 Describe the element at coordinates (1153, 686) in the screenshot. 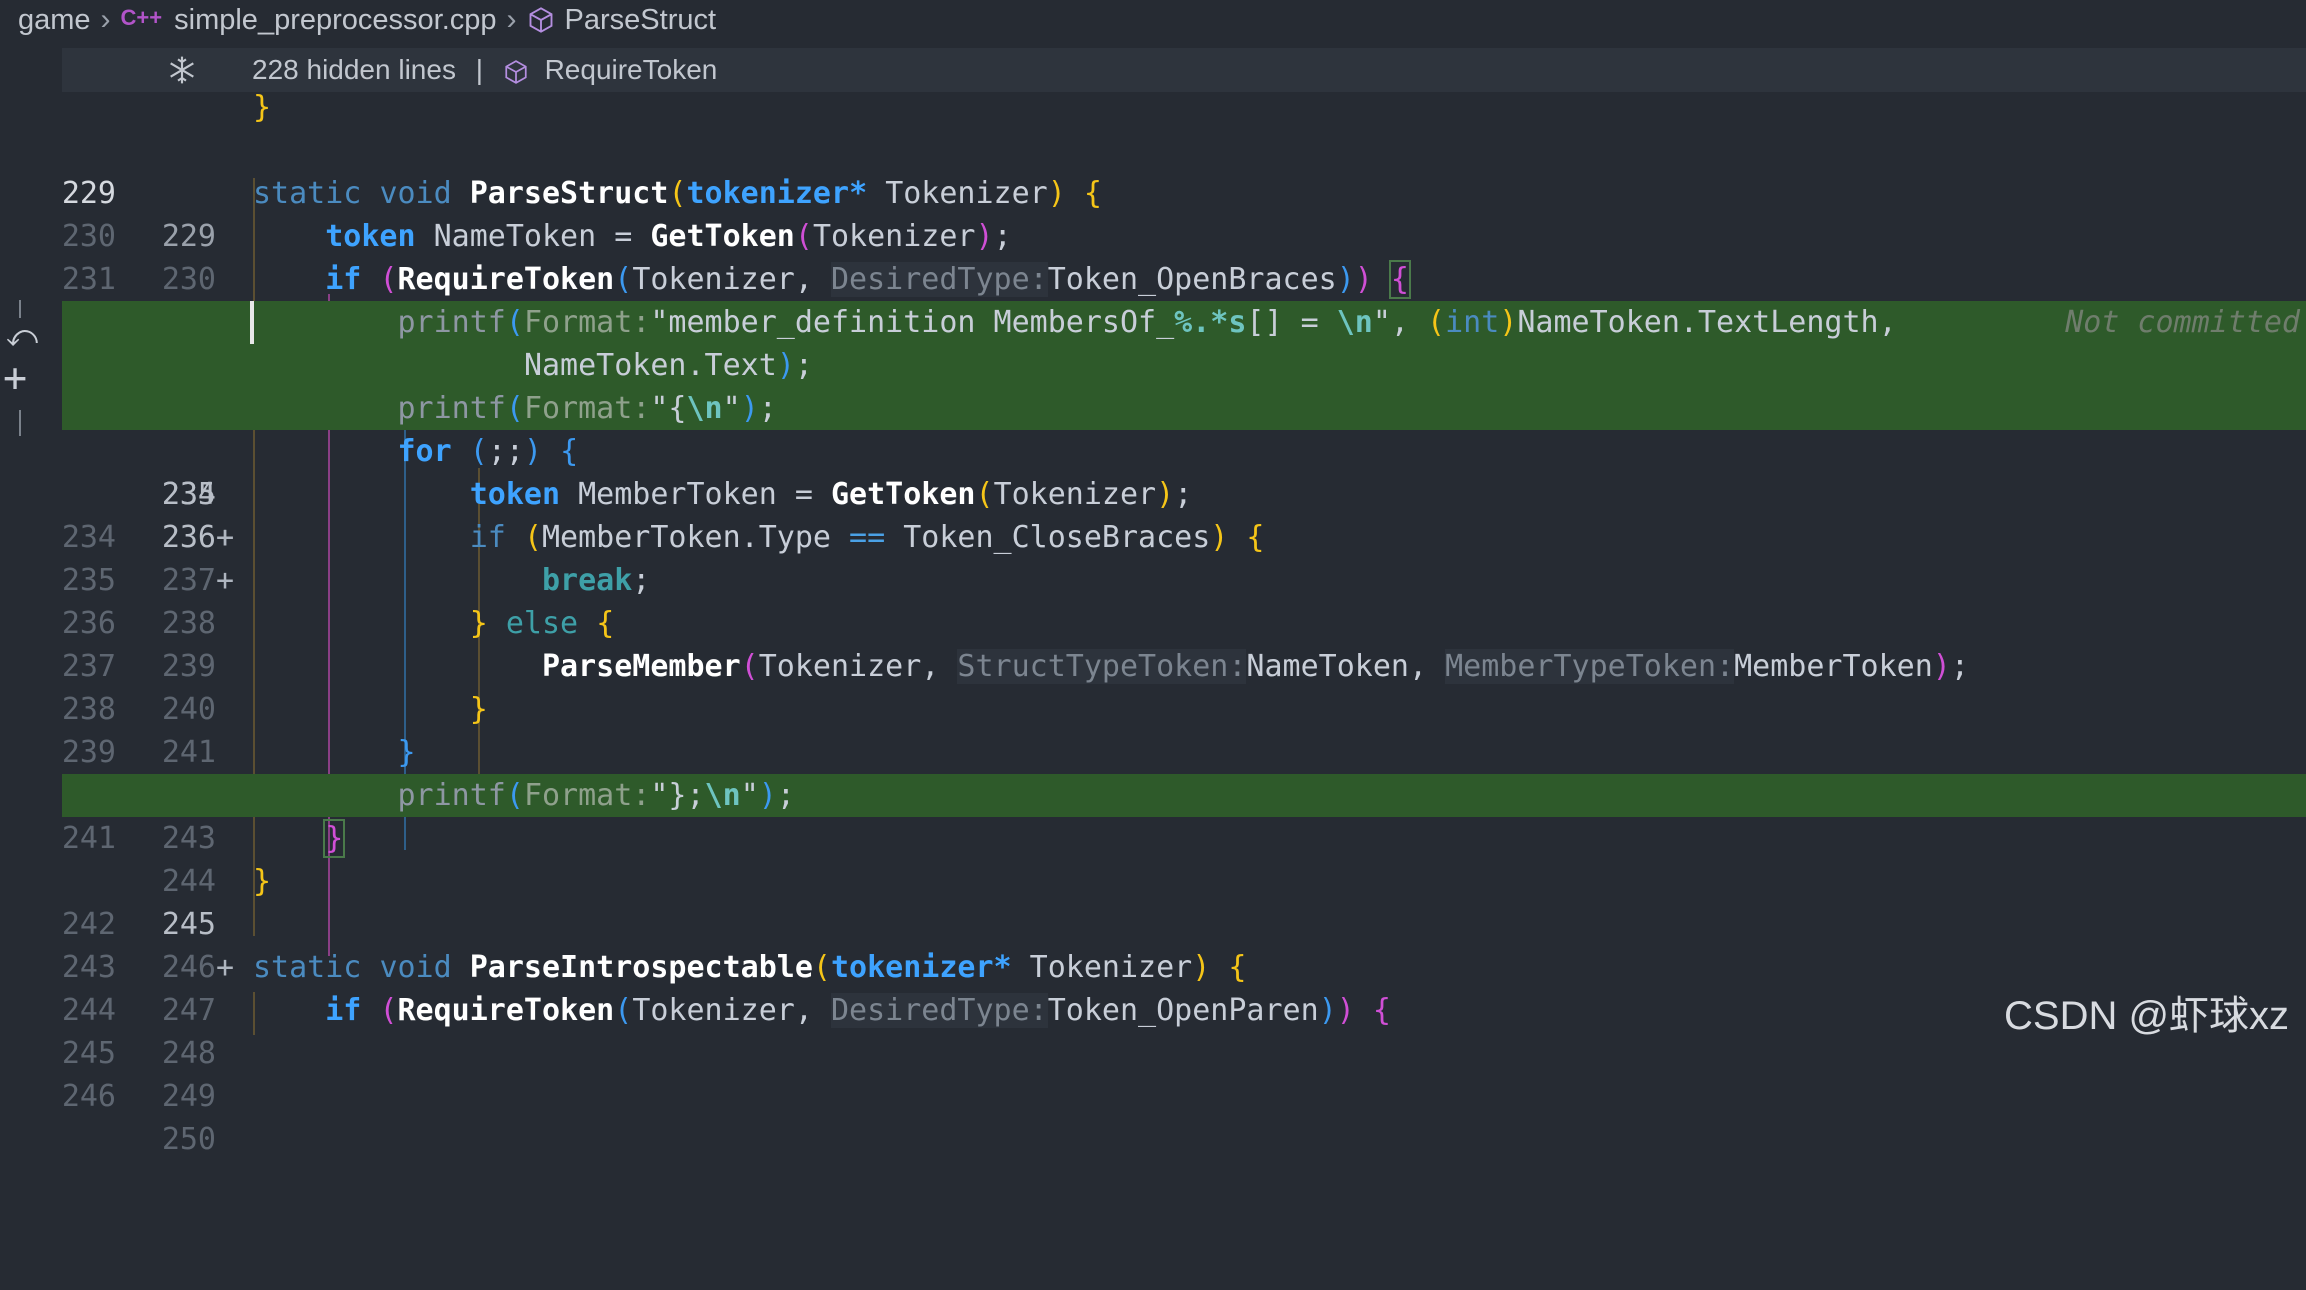

I see `code-line: 238 241 } else {` at that location.